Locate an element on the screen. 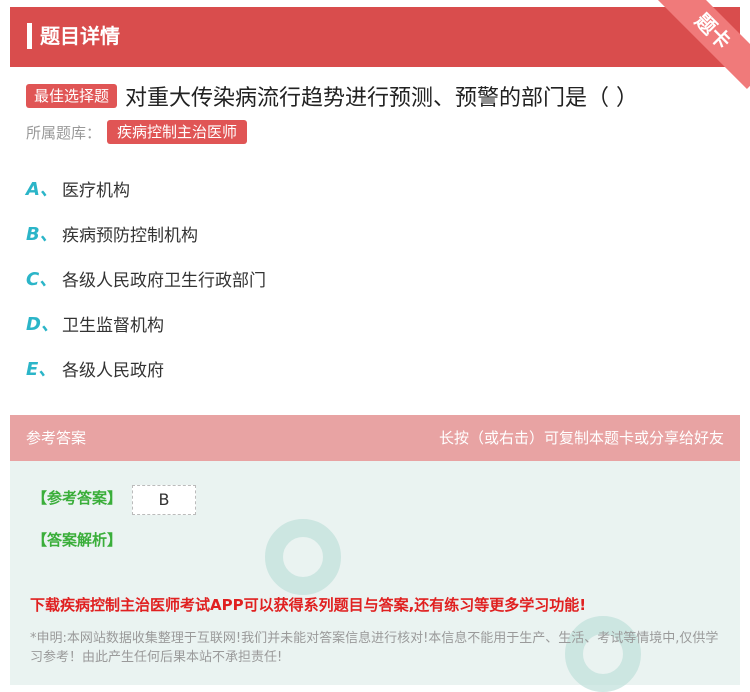 This screenshot has width=750, height=692. bank-label: 所属题库： is located at coordinates (64, 132).